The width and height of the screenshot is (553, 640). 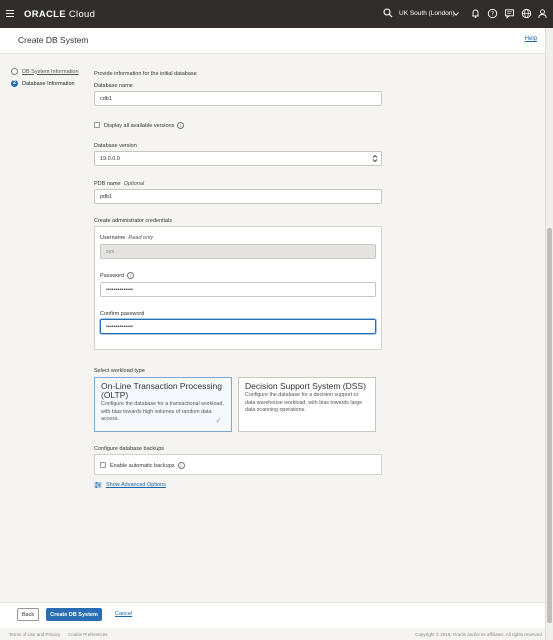 I want to click on step-database-information: 2 Database Information, so click(x=45, y=83).